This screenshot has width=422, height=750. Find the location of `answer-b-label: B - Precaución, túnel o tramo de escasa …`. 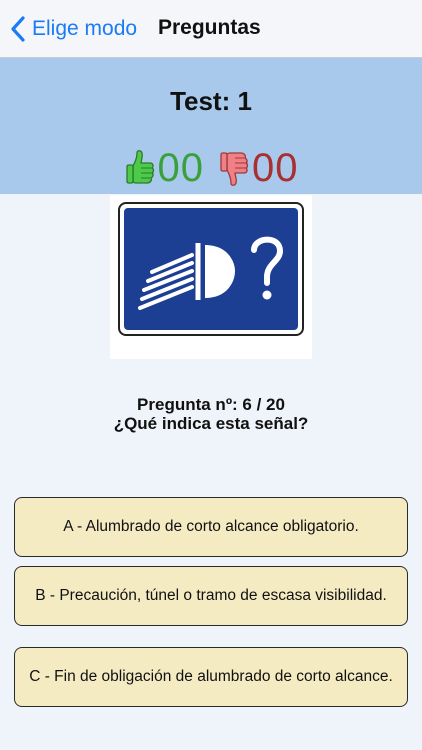

answer-b-label: B - Precaución, túnel o tramo de escasa … is located at coordinates (211, 595).